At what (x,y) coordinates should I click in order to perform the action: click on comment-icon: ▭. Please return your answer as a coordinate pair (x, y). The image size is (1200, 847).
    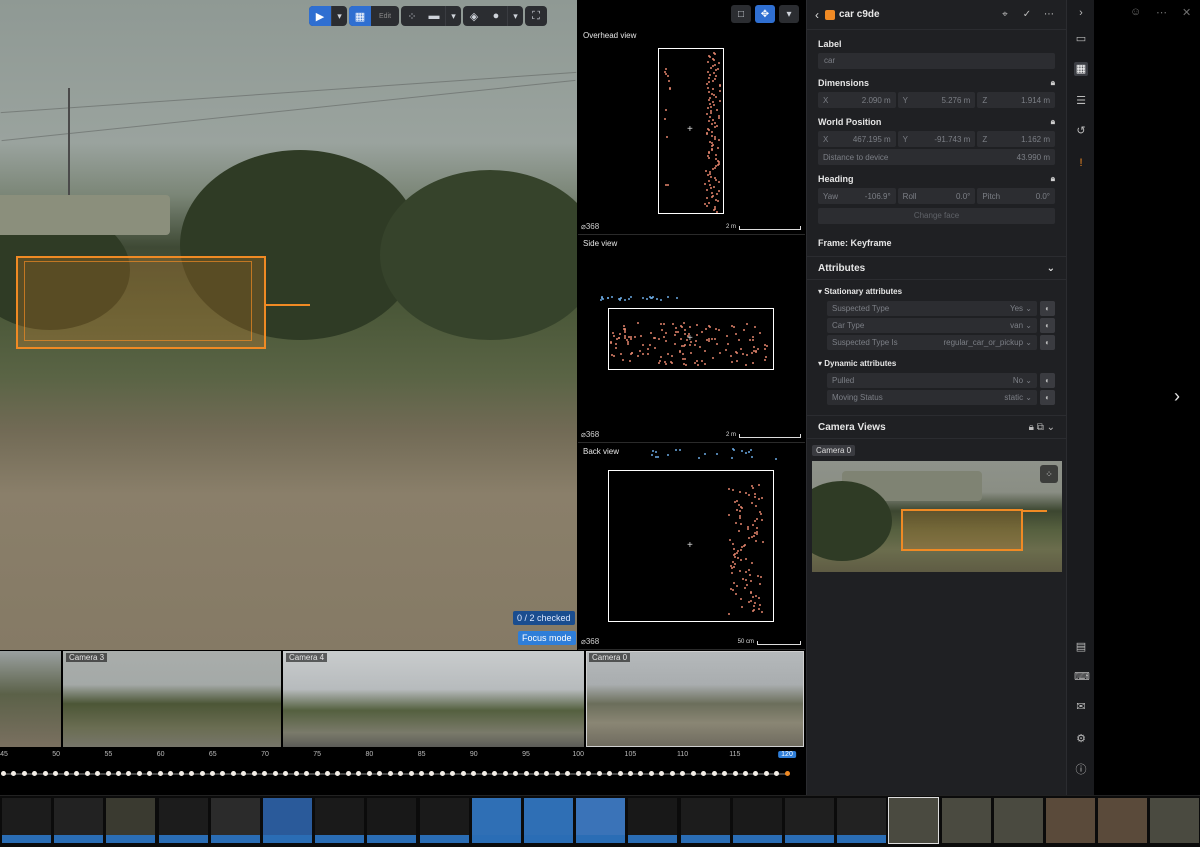
    Looking at the image, I should click on (1081, 39).